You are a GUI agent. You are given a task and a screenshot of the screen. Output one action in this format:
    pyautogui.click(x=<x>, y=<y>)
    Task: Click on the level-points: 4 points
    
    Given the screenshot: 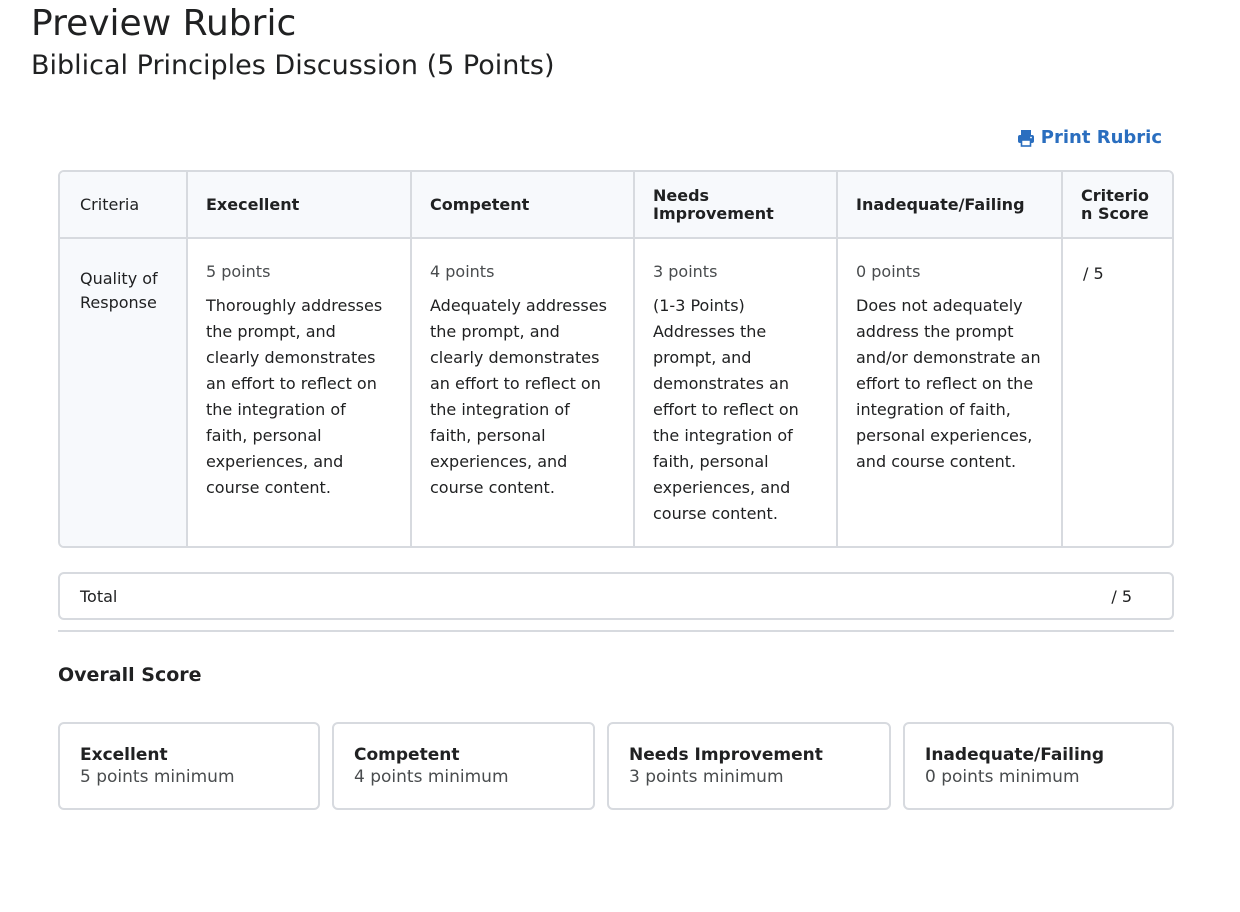 What is the action you would take?
    pyautogui.click(x=462, y=271)
    